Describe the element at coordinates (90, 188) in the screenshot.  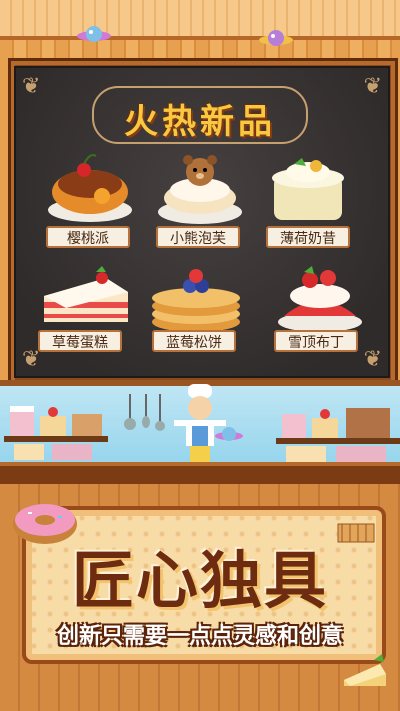
I see `cherry-pie-icon` at that location.